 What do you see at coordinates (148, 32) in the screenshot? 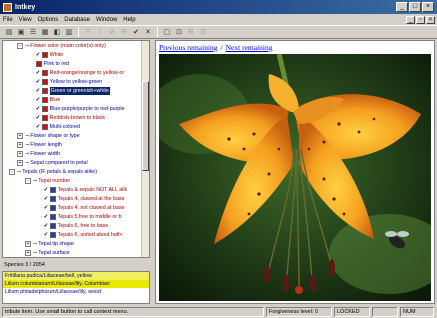
I see `help-icon: ✕` at bounding box center [148, 32].